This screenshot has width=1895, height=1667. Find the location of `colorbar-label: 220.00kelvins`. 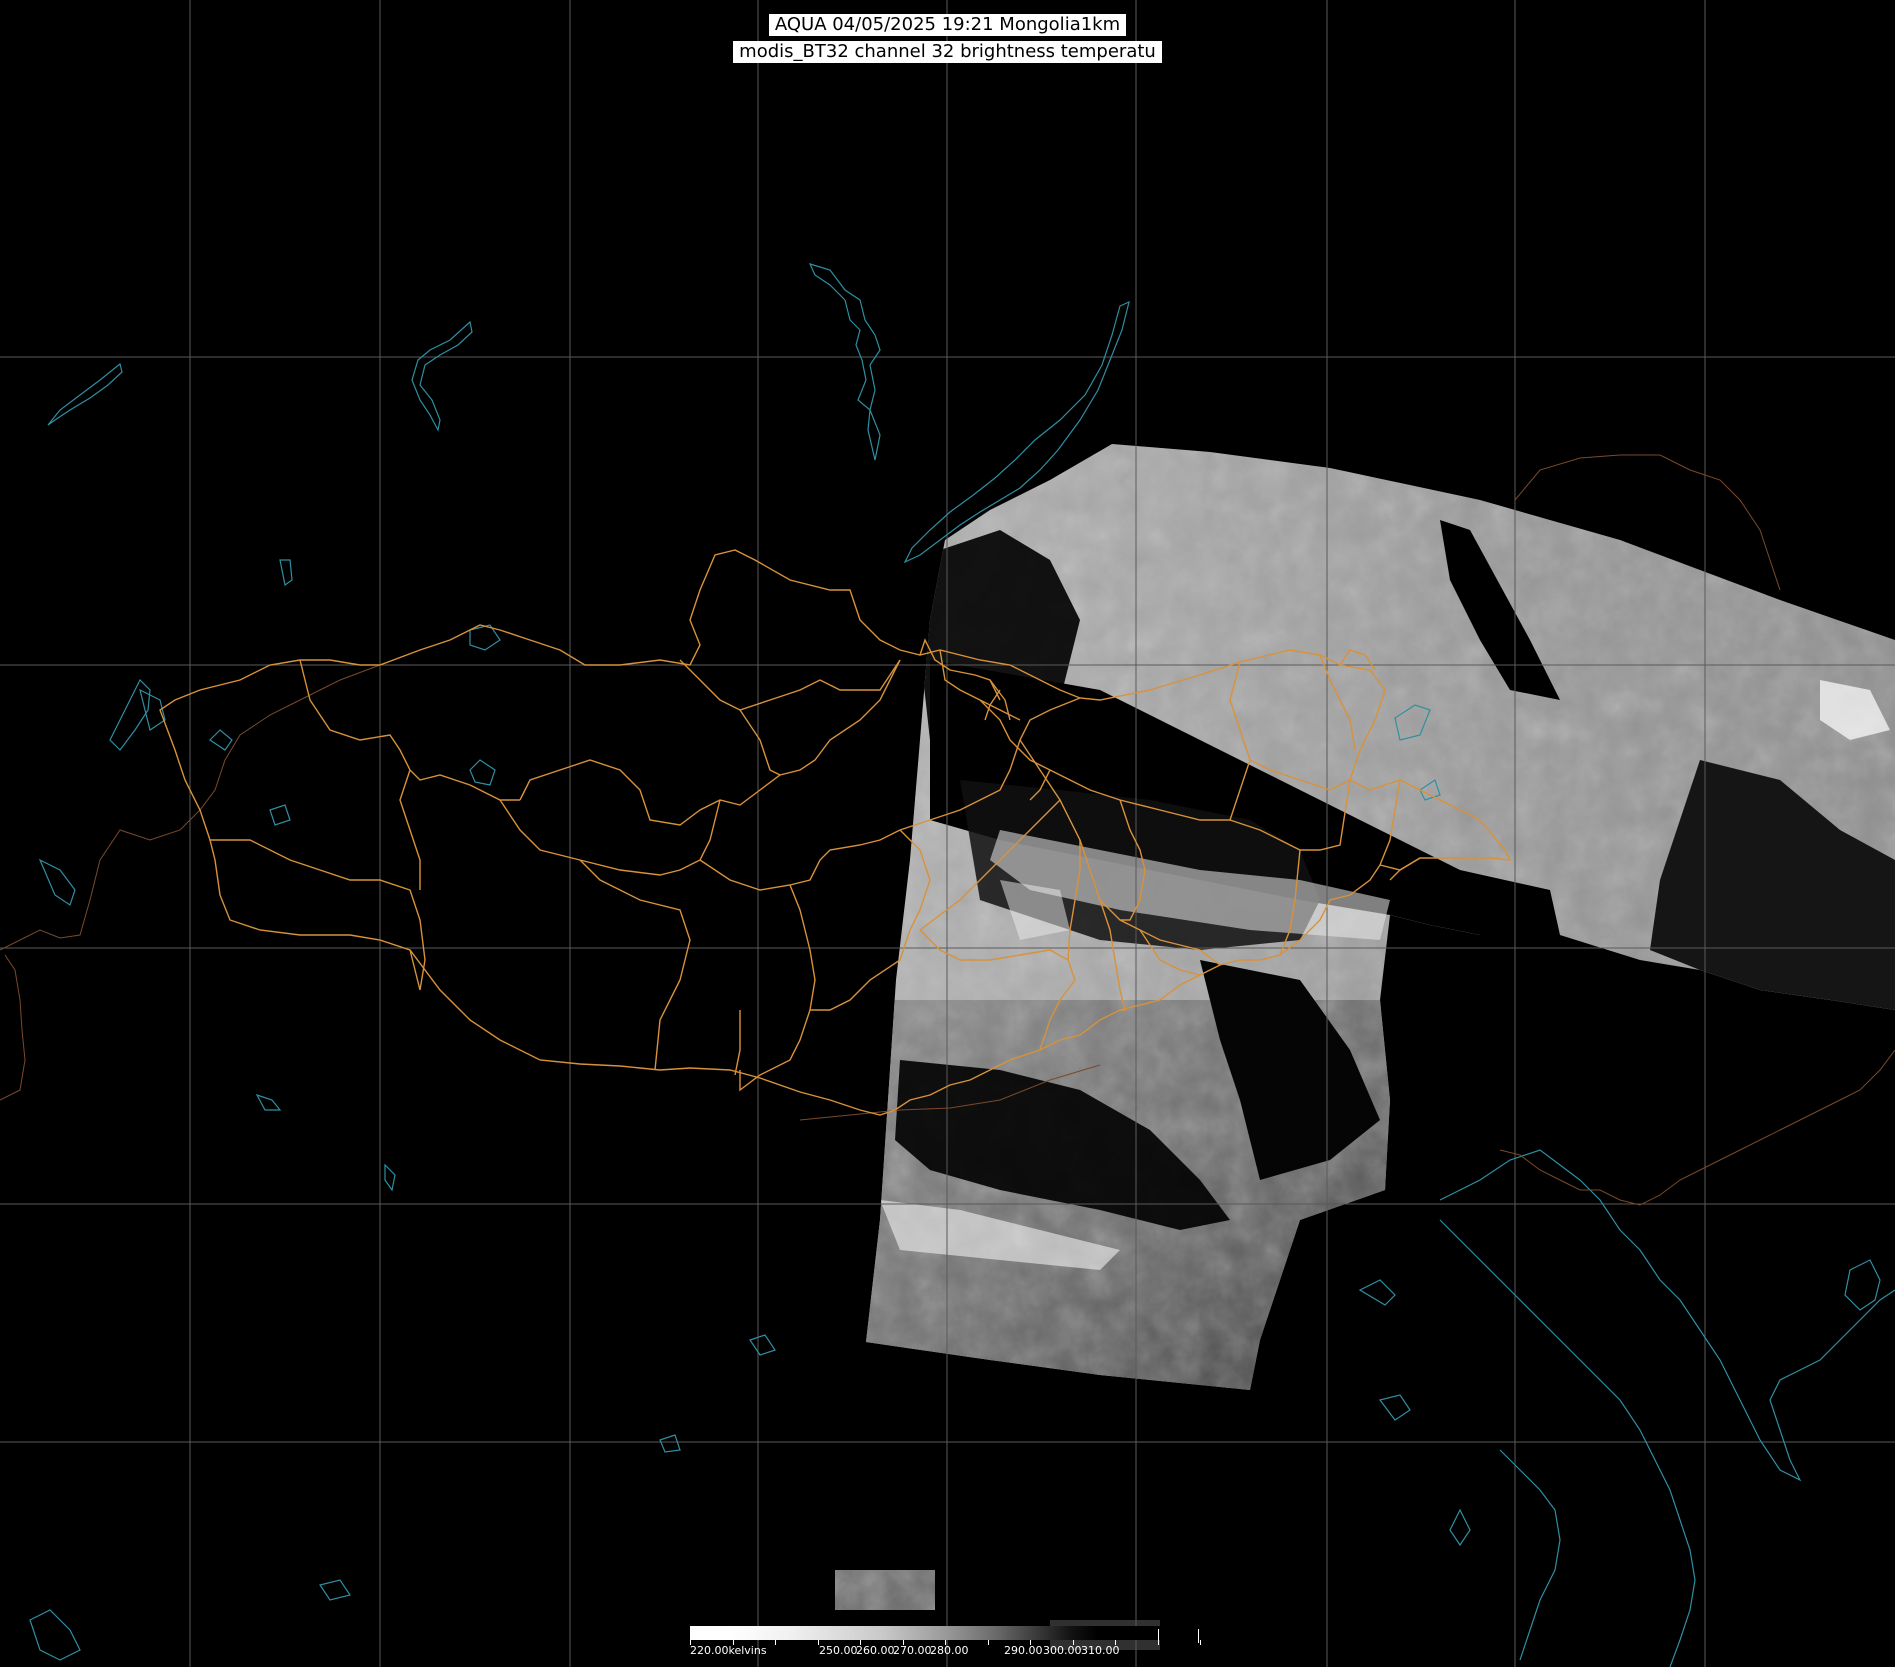

colorbar-label: 220.00kelvins is located at coordinates (728, 1650).